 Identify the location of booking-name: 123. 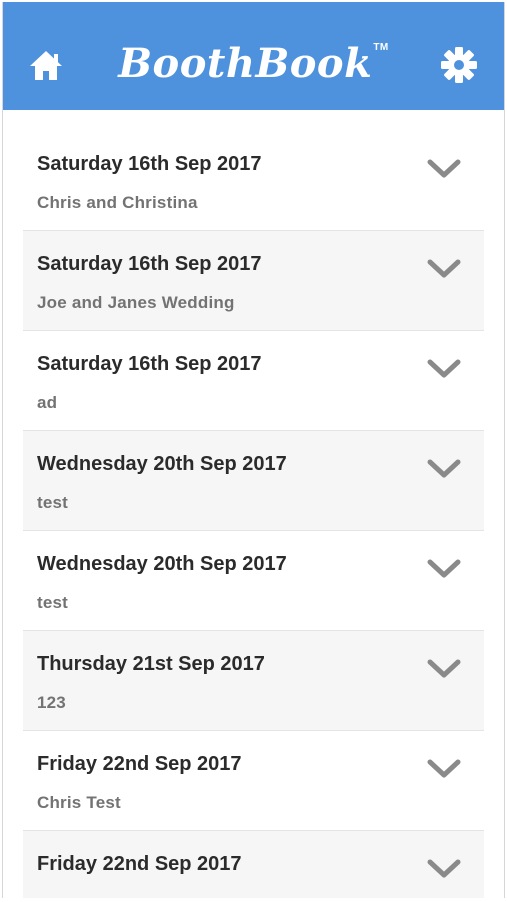
(51, 702).